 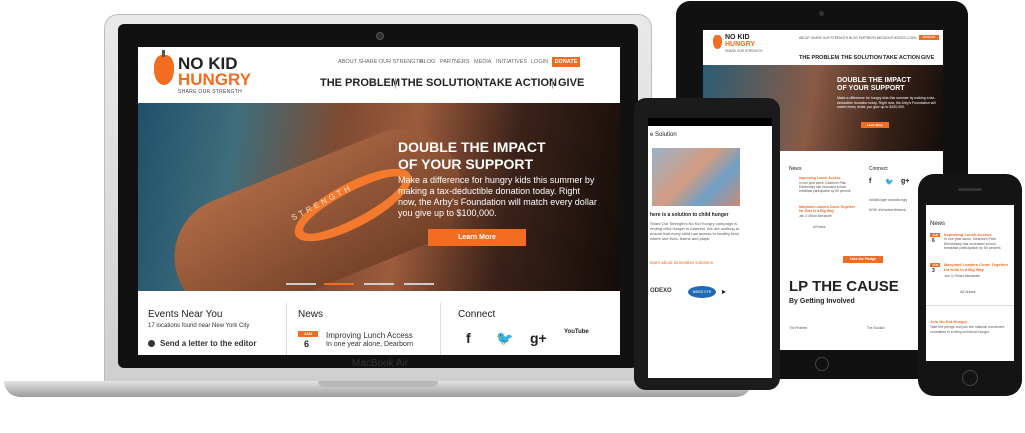 What do you see at coordinates (380, 62) in the screenshot?
I see `util-nav-about: ABOUT SHARE OUR STRENGTH` at bounding box center [380, 62].